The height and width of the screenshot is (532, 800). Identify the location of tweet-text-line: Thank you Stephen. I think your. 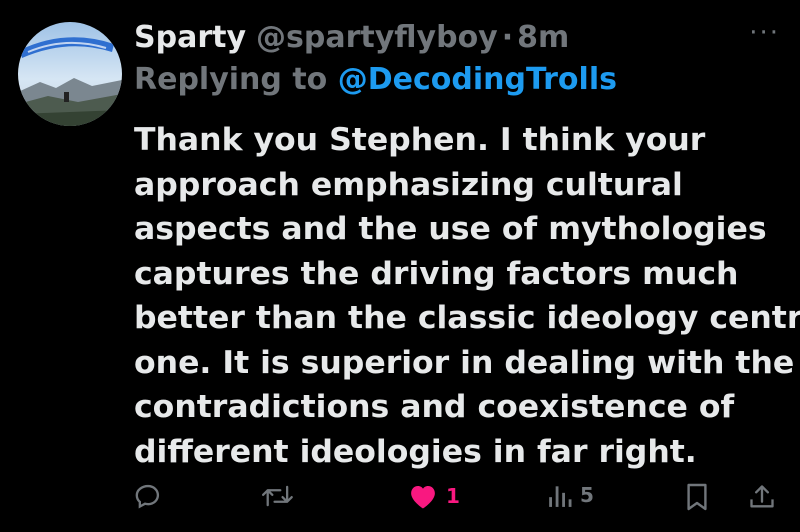
(420, 140).